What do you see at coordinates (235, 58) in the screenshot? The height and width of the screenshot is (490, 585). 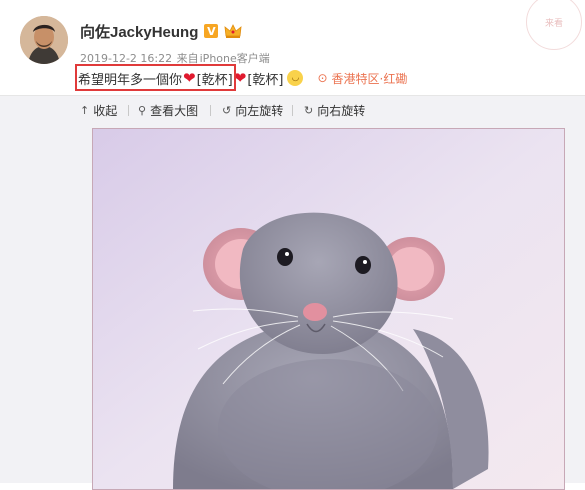 I see `post-source: iPhone客户端` at bounding box center [235, 58].